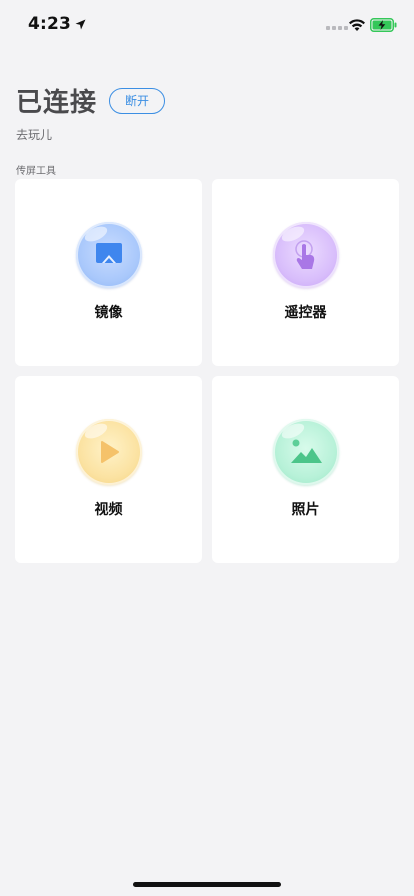 Image resolution: width=414 pixels, height=896 pixels. What do you see at coordinates (108, 313) in the screenshot?
I see `tile-label: 镜像` at bounding box center [108, 313].